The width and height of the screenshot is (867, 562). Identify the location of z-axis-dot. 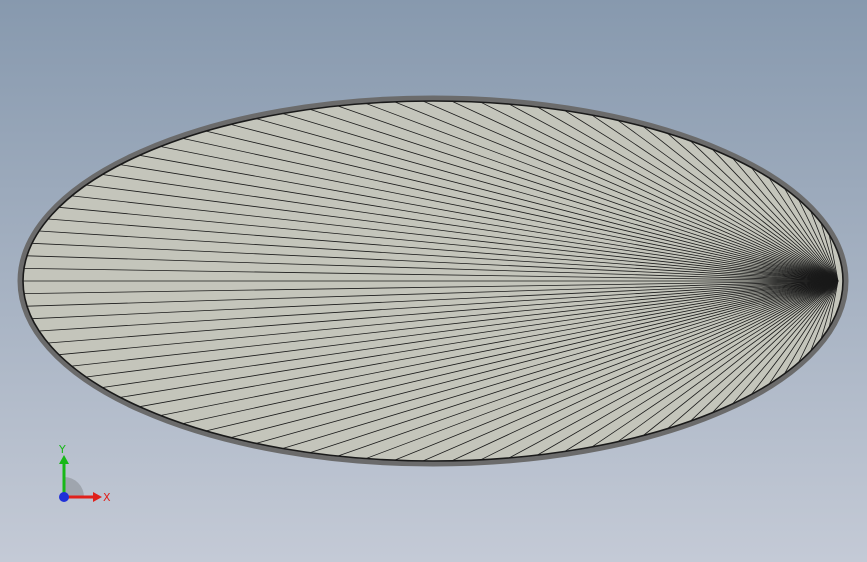
(64, 497).